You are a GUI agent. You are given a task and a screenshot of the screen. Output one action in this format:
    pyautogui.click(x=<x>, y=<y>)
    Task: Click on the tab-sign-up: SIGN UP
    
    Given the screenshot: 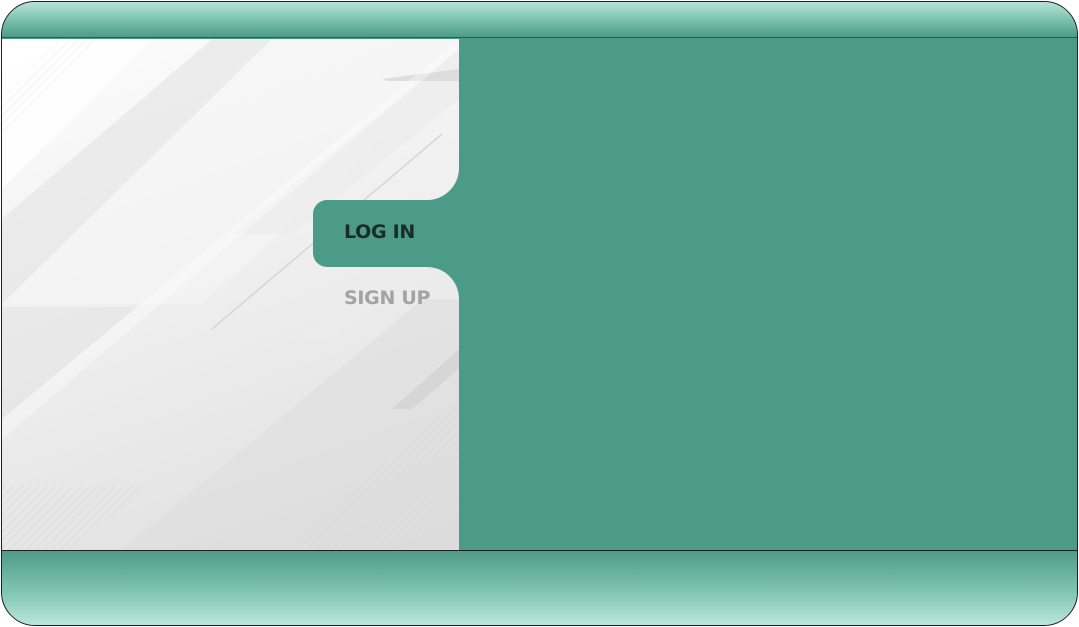 What is the action you would take?
    pyautogui.click(x=387, y=298)
    